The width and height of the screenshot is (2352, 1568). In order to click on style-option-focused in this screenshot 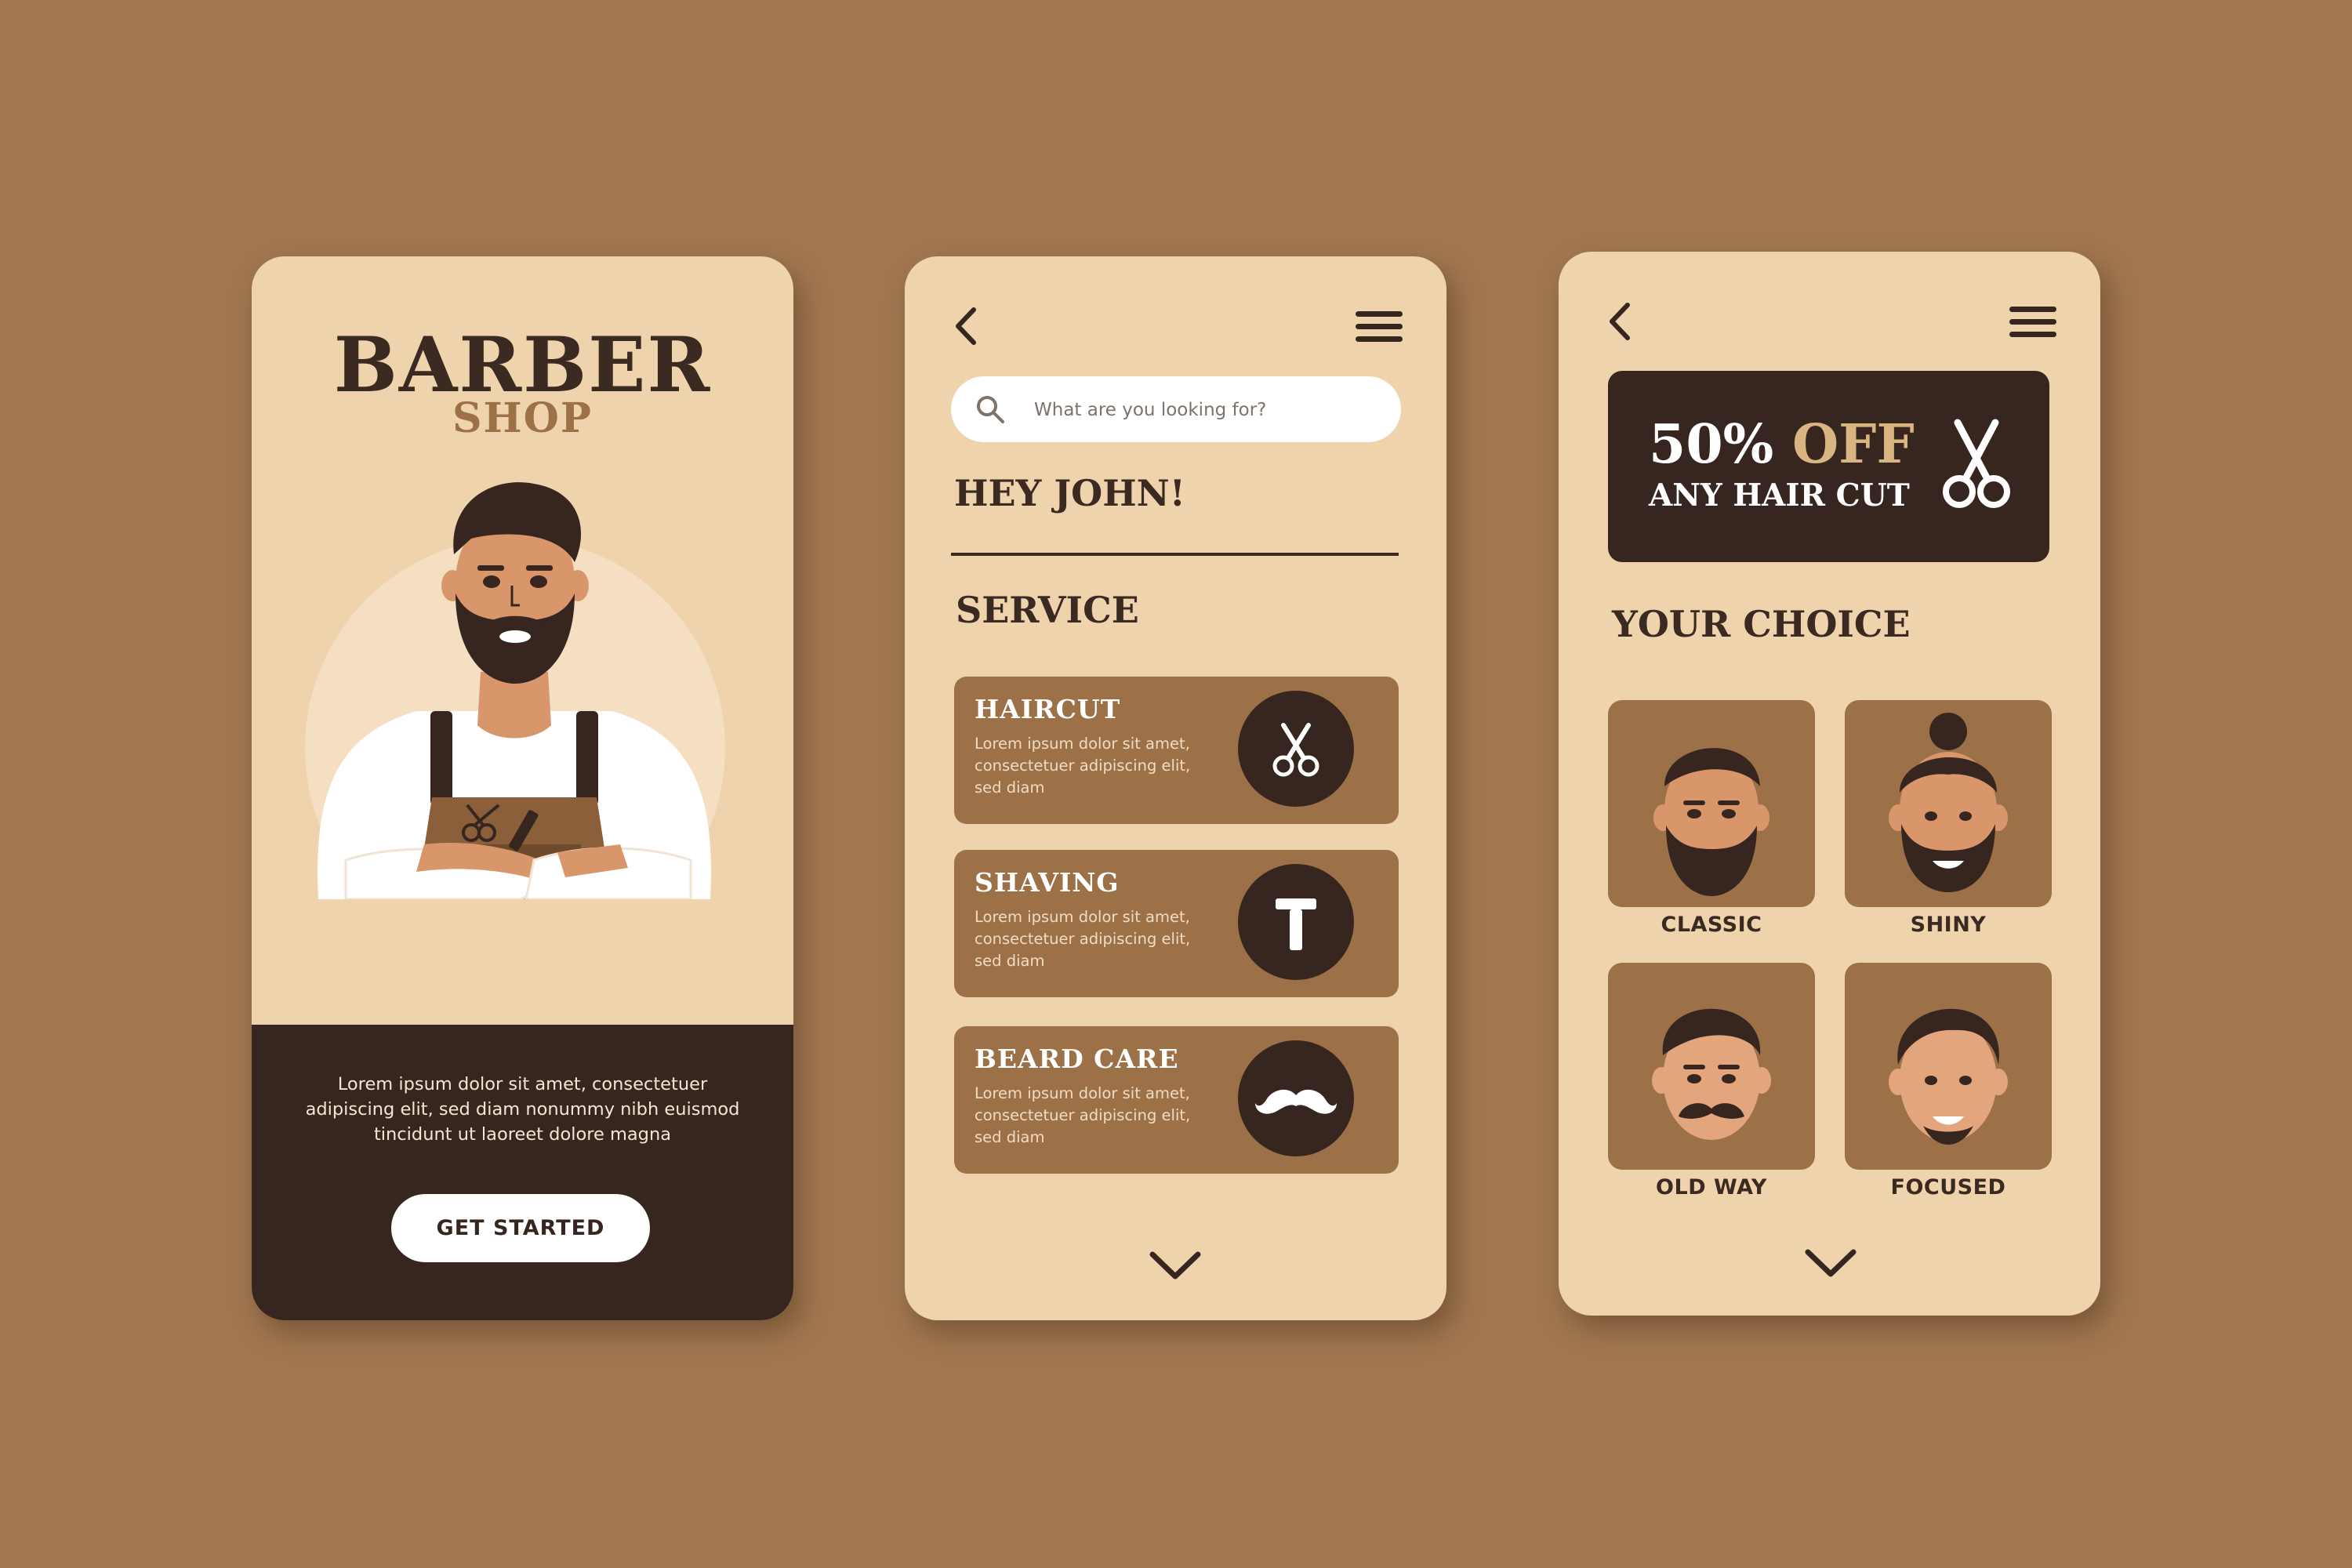, I will do `click(1948, 1066)`.